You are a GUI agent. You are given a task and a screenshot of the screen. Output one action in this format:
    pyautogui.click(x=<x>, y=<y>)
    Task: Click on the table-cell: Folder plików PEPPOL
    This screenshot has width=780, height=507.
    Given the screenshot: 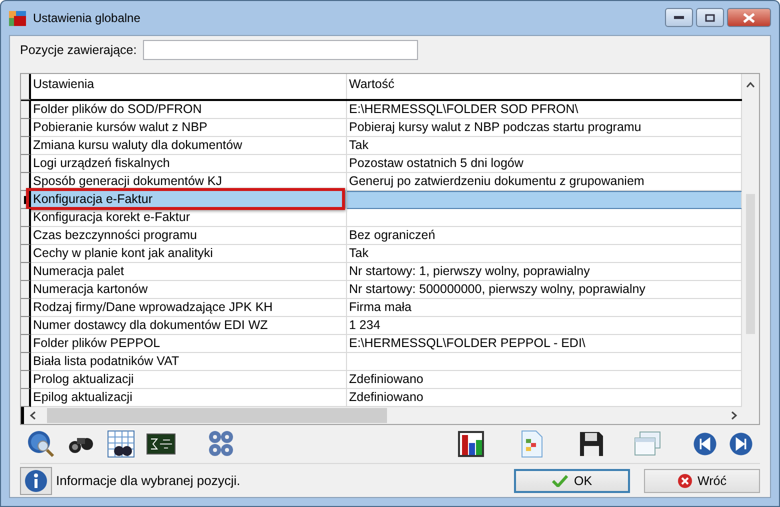 What is the action you would take?
    pyautogui.click(x=189, y=343)
    